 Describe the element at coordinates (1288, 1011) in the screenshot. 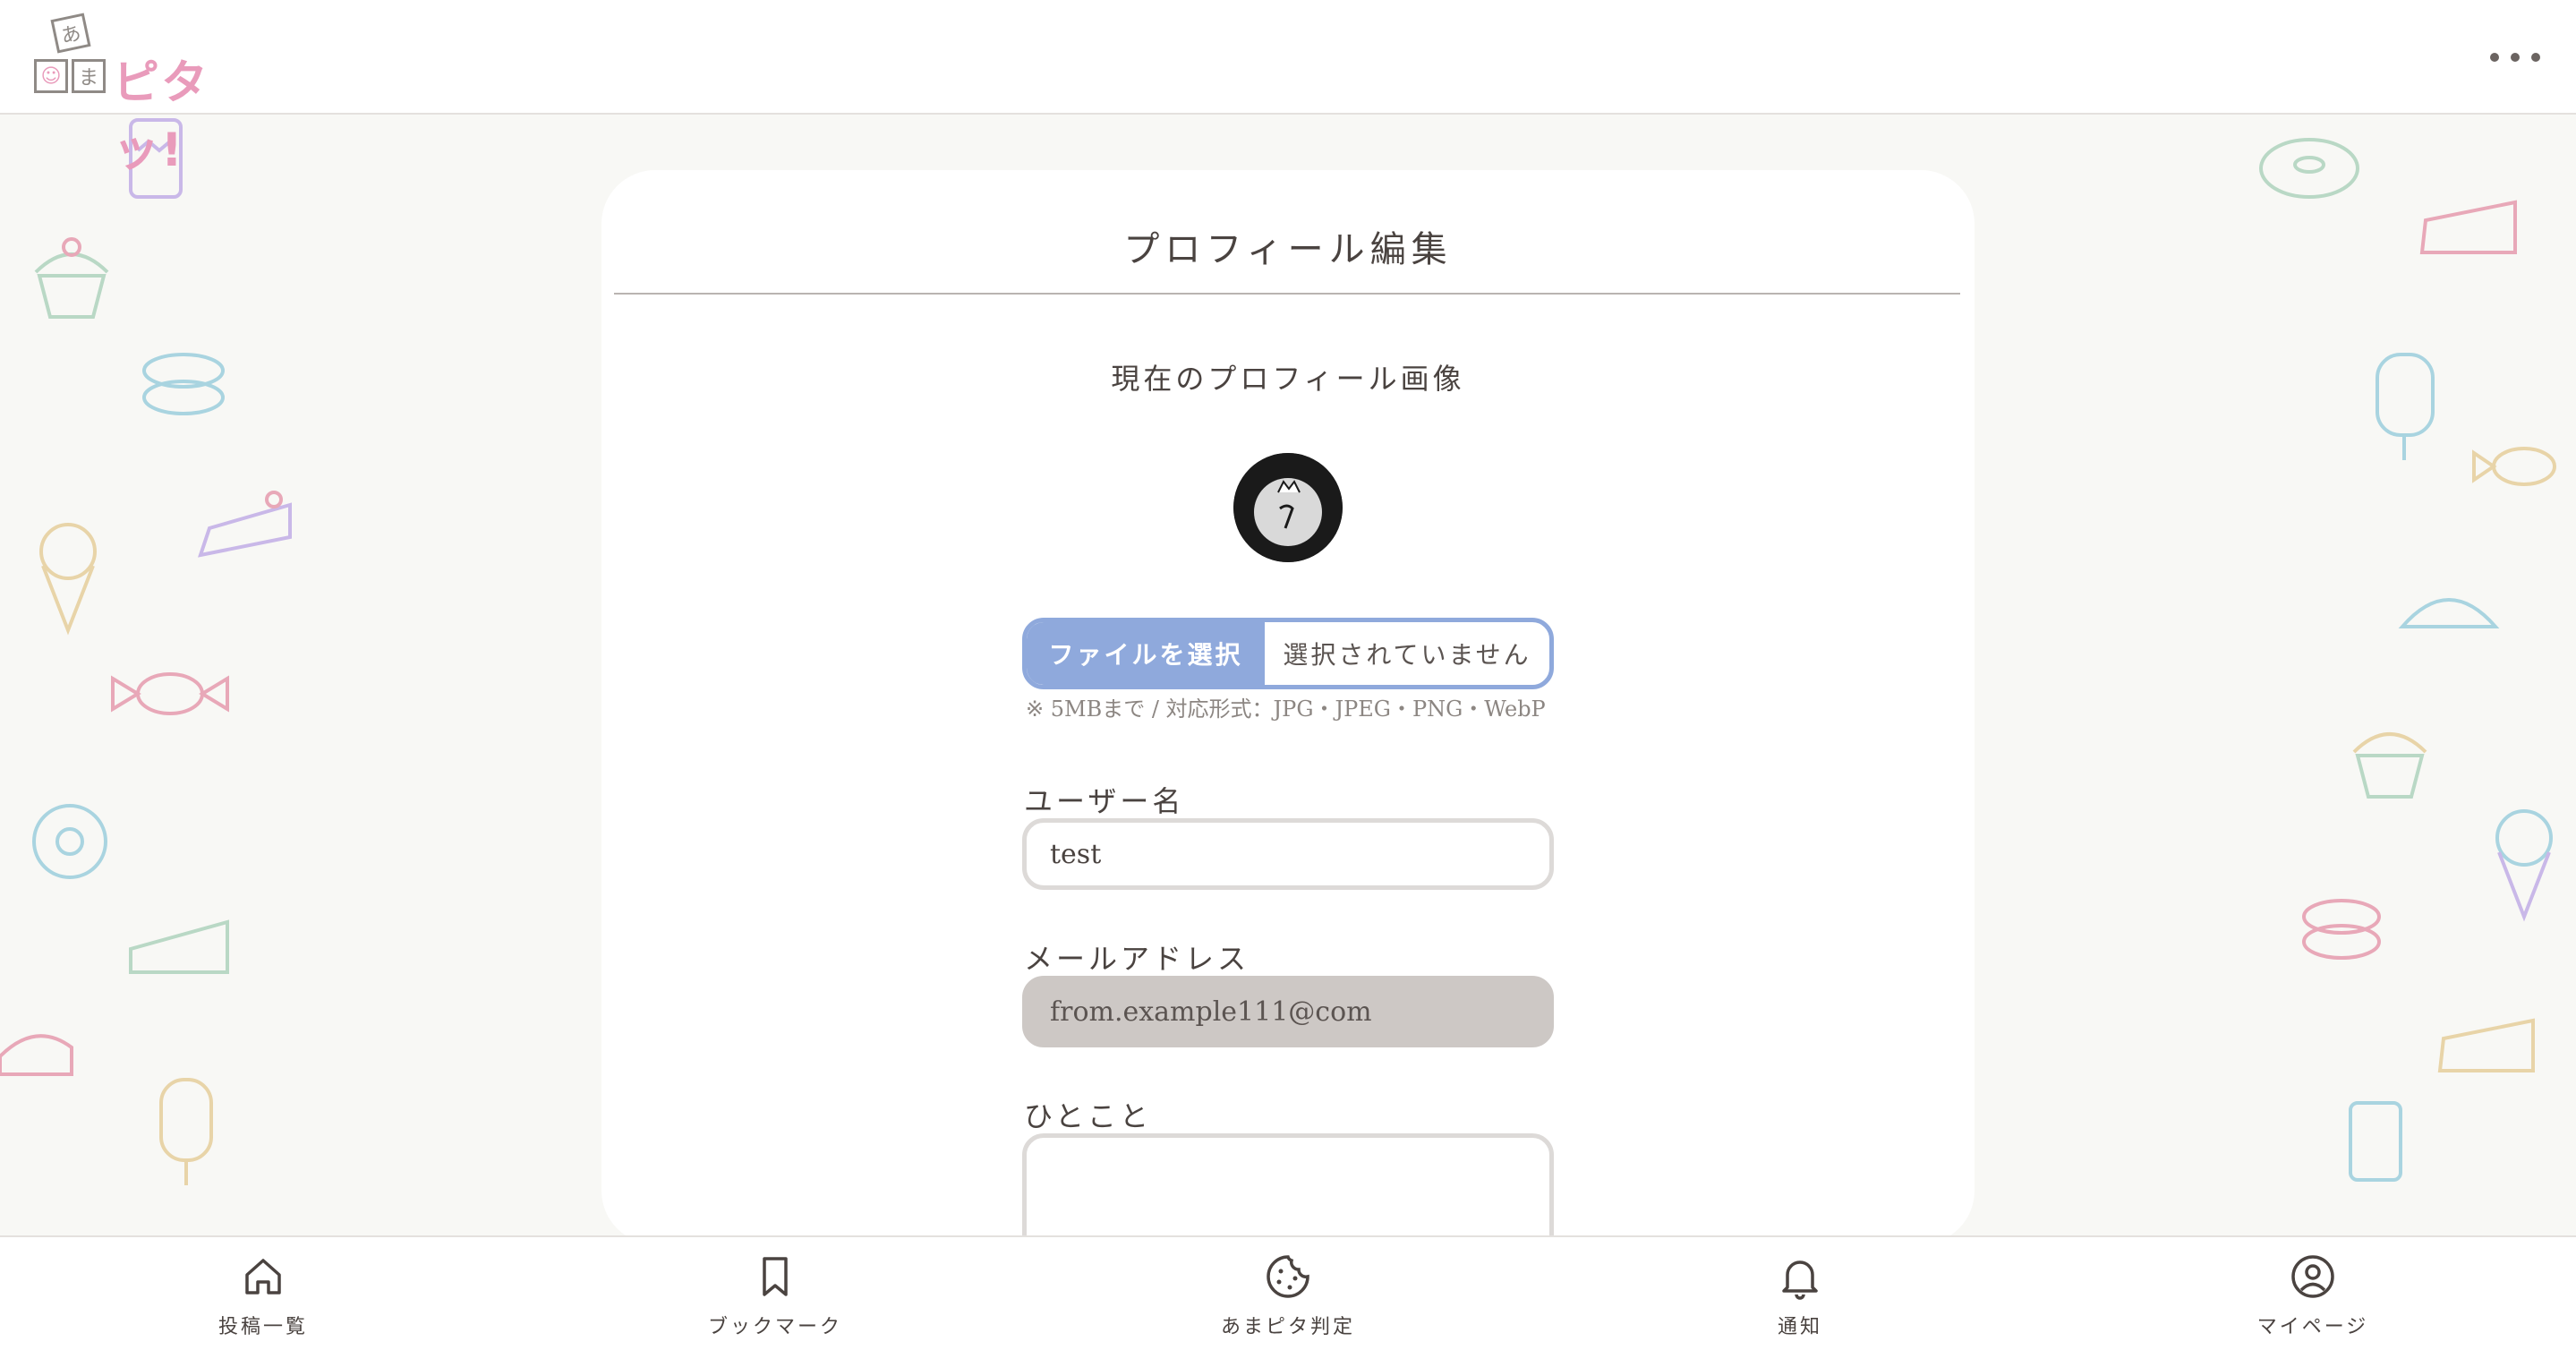

I see `email-field: from.example111@com` at that location.